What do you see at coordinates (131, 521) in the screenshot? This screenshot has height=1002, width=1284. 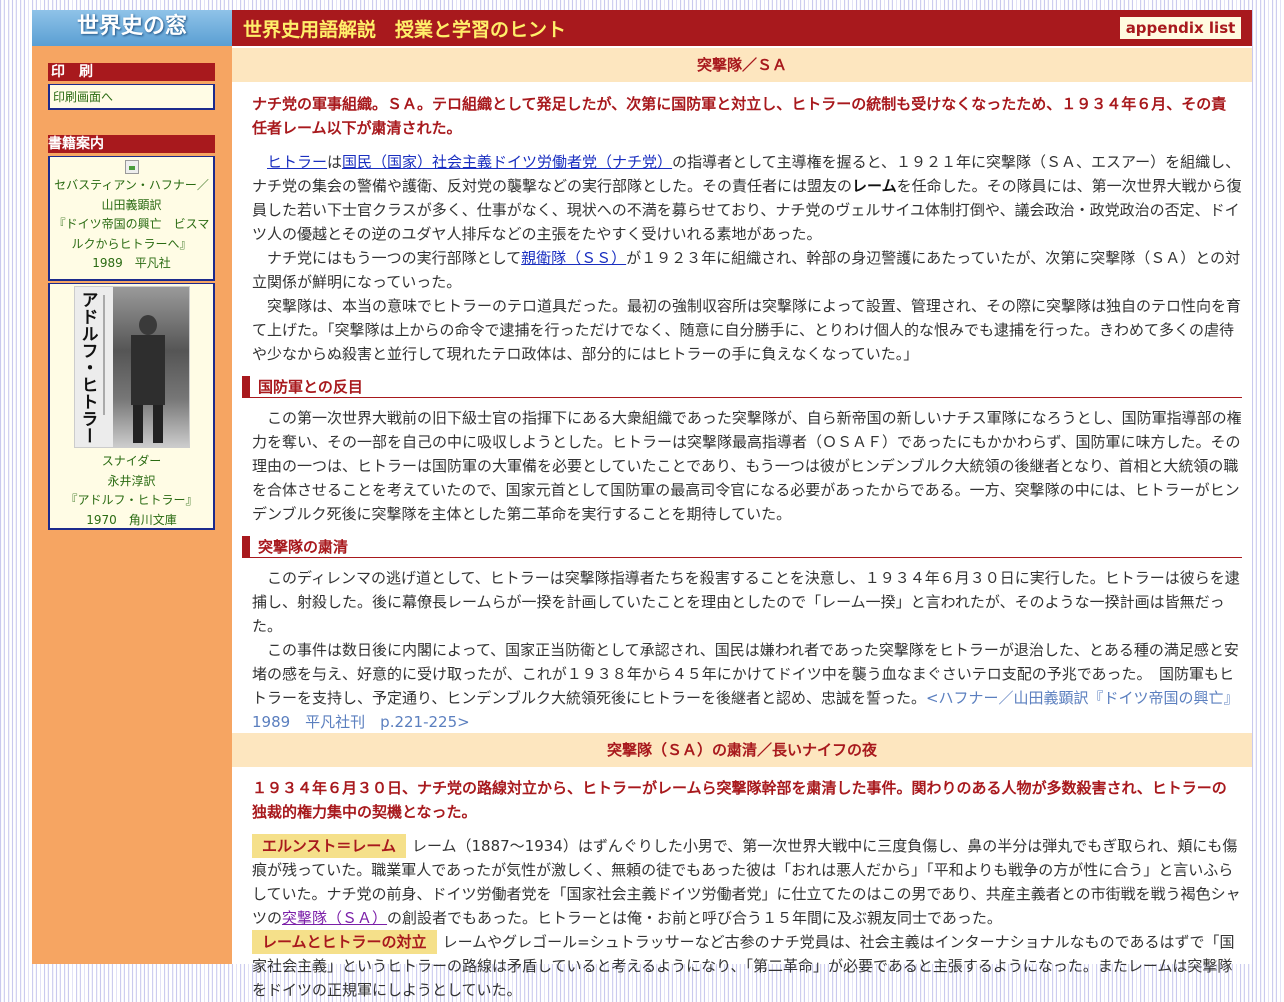 I see `book2-line: 1970 角川文庫` at bounding box center [131, 521].